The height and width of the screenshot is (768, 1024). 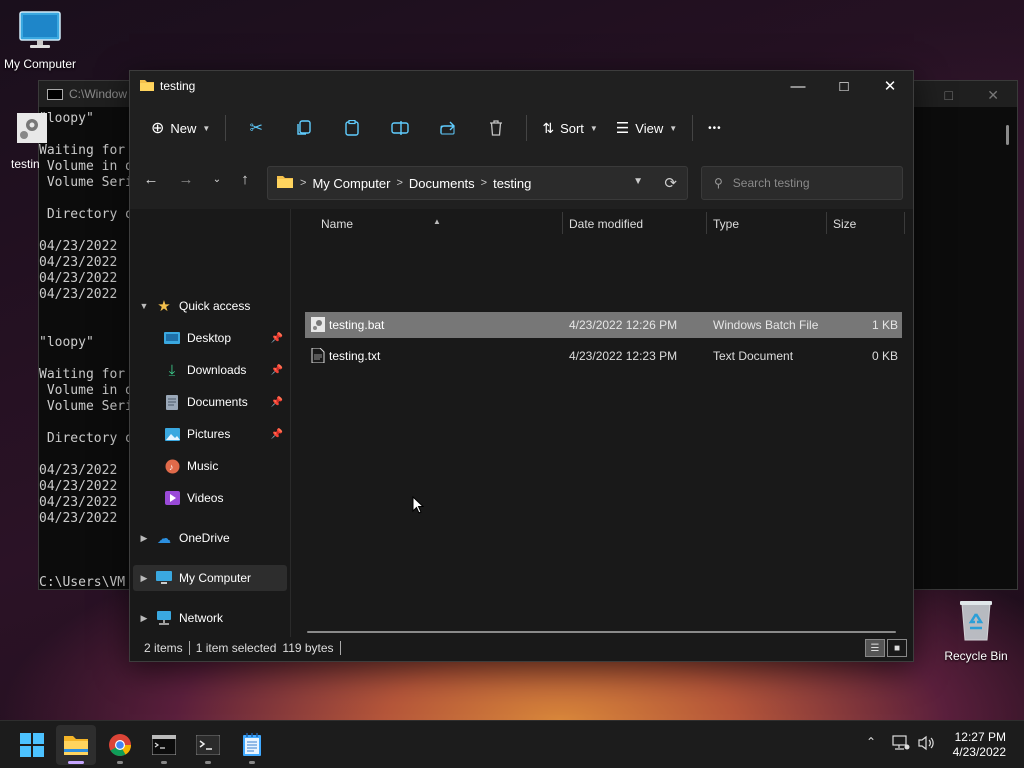 What do you see at coordinates (844, 86) in the screenshot?
I see `maximize-button: □` at bounding box center [844, 86].